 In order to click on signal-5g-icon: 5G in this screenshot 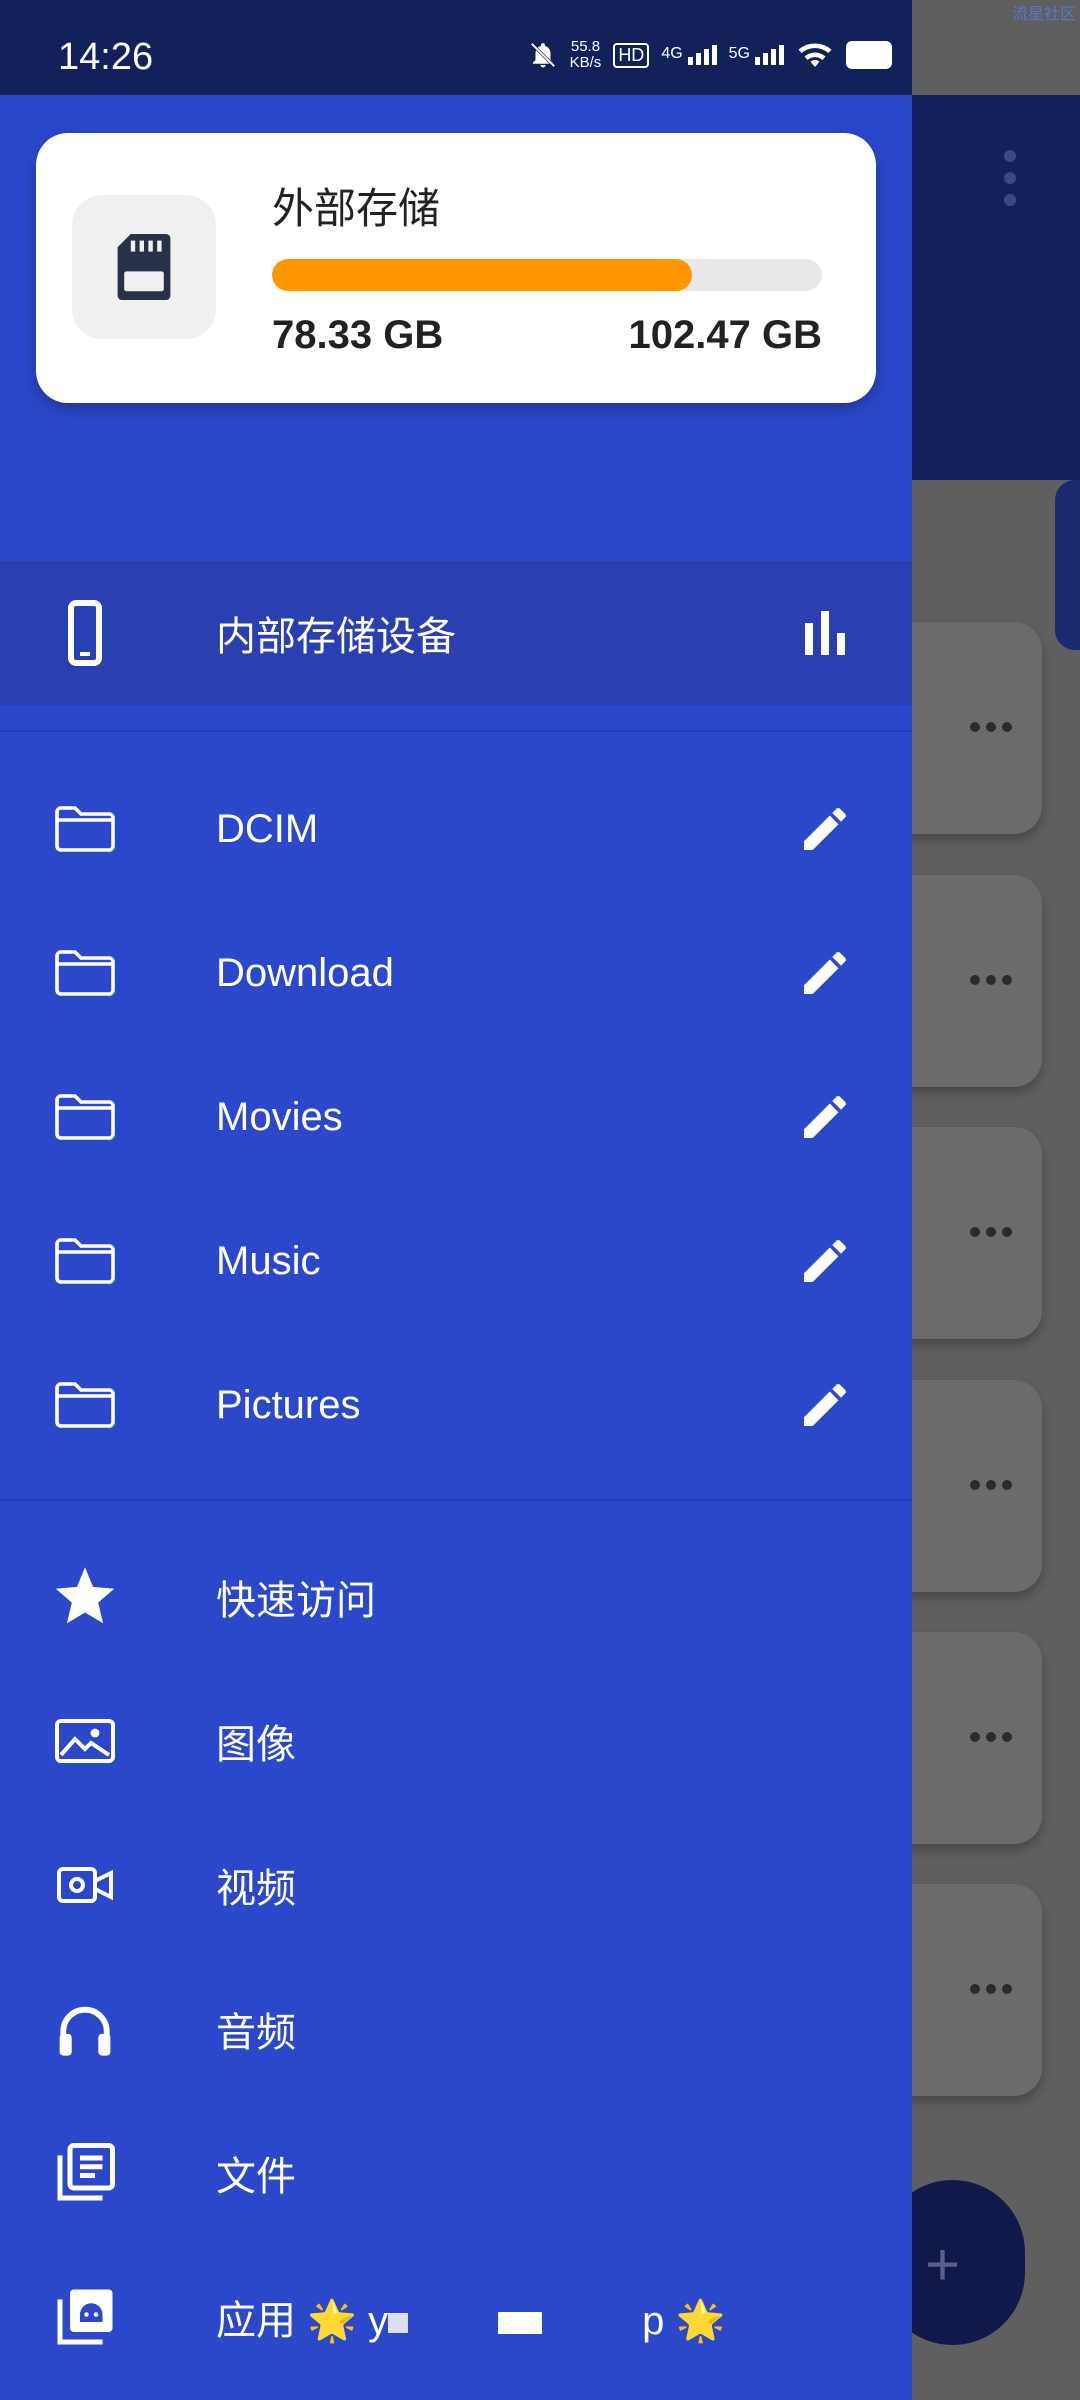, I will do `click(756, 55)`.